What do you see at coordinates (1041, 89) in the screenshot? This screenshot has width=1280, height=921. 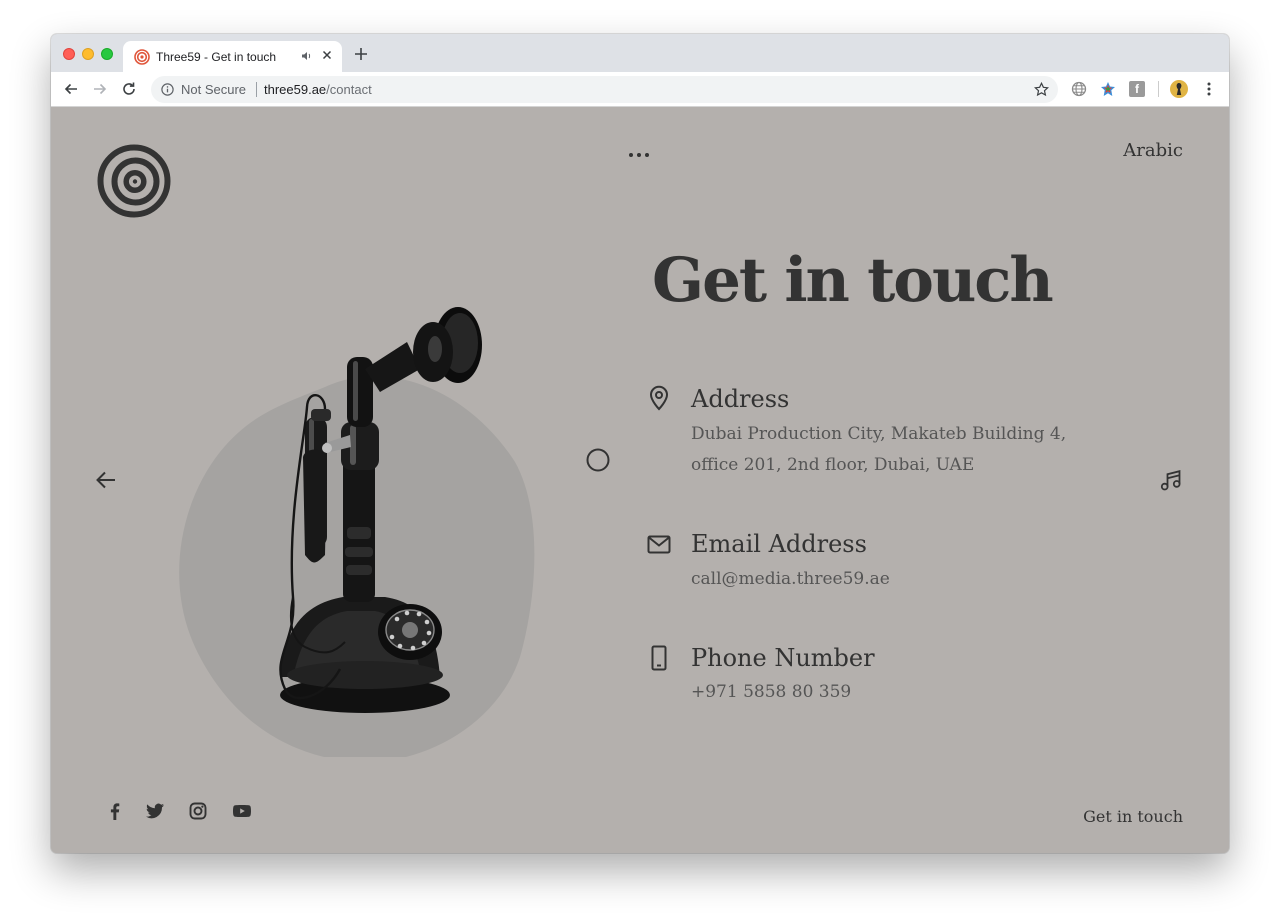 I see `bookmark-star-icon` at bounding box center [1041, 89].